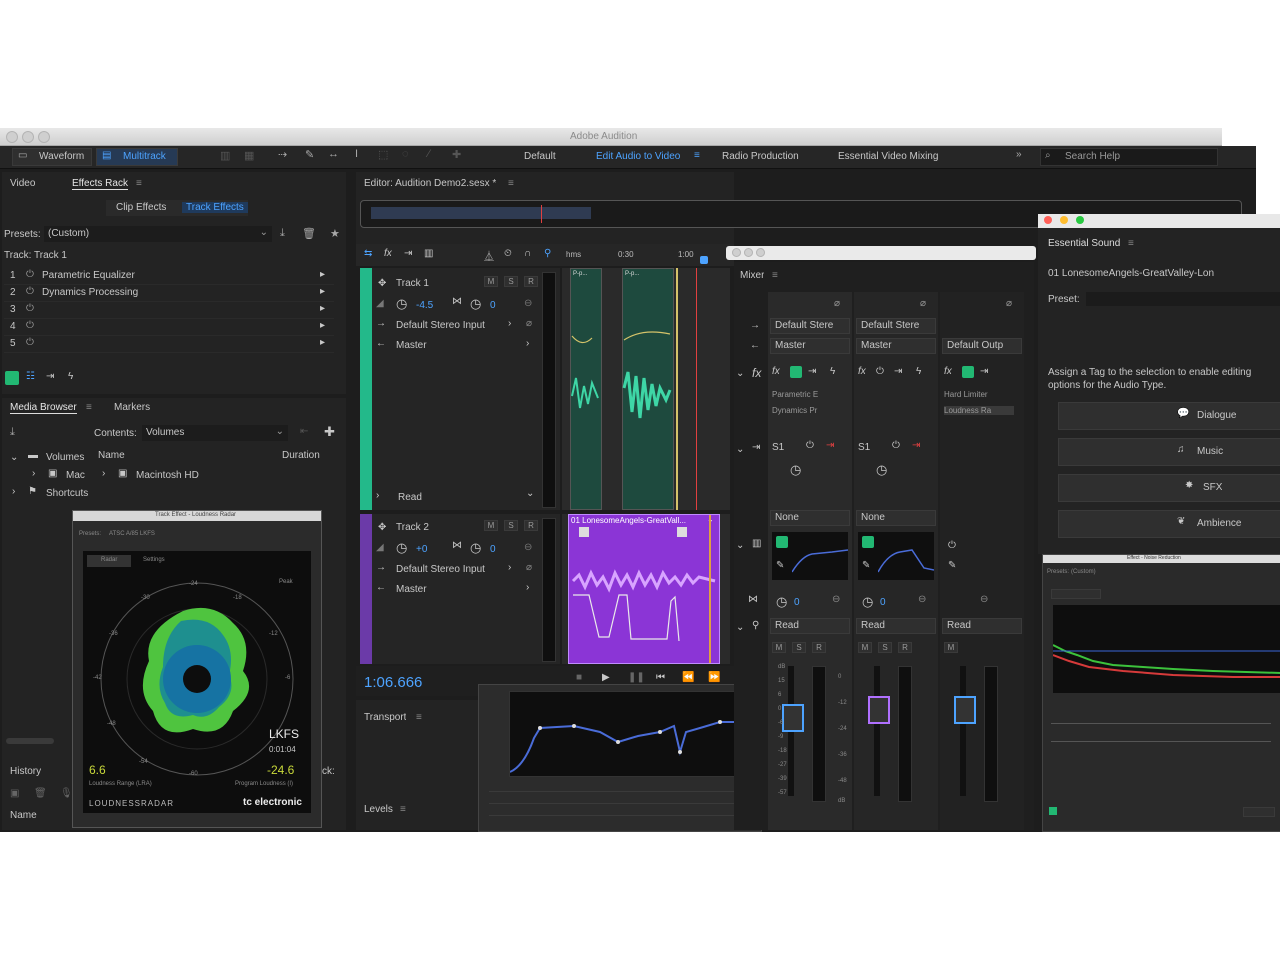 The width and height of the screenshot is (1280, 960). I want to click on minimize-window-button, so click(1064, 220).